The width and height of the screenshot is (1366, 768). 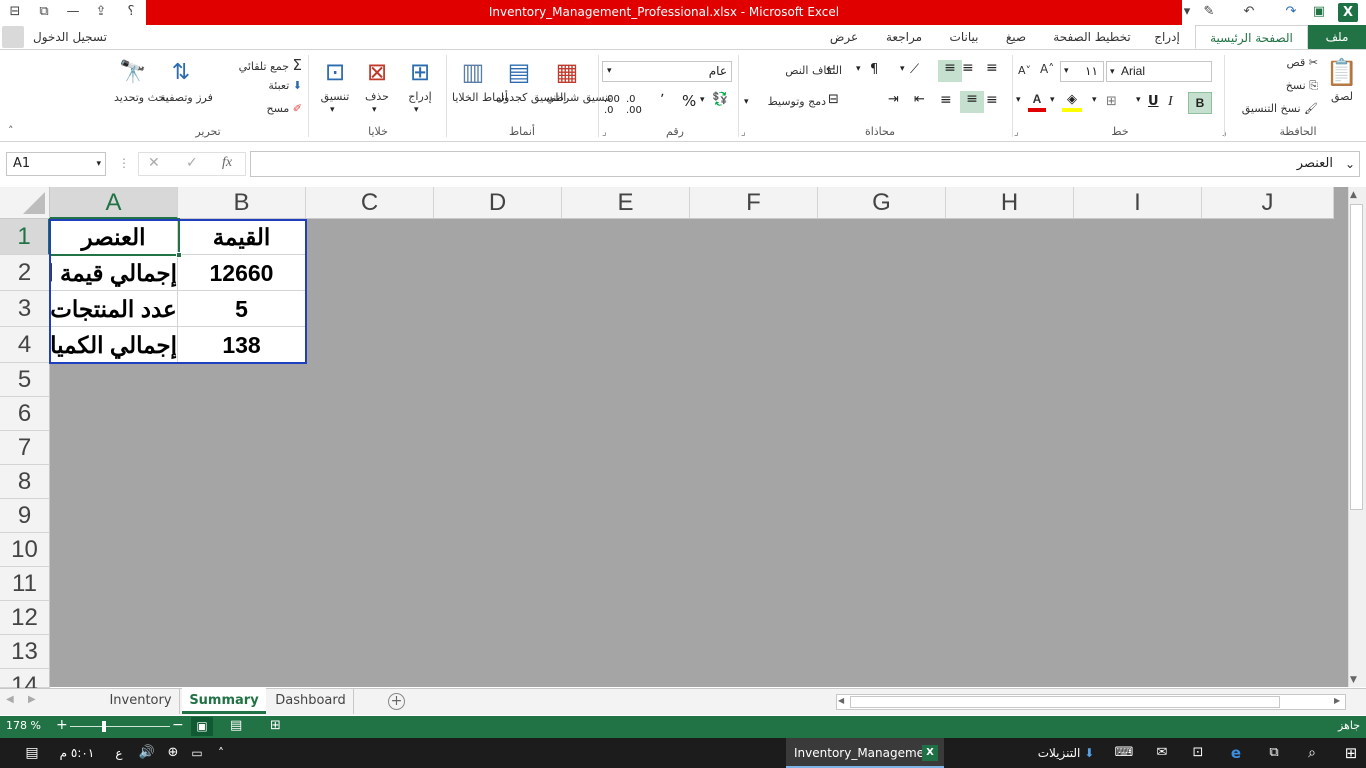 I want to click on name-box: A1 ▾, so click(x=56, y=164).